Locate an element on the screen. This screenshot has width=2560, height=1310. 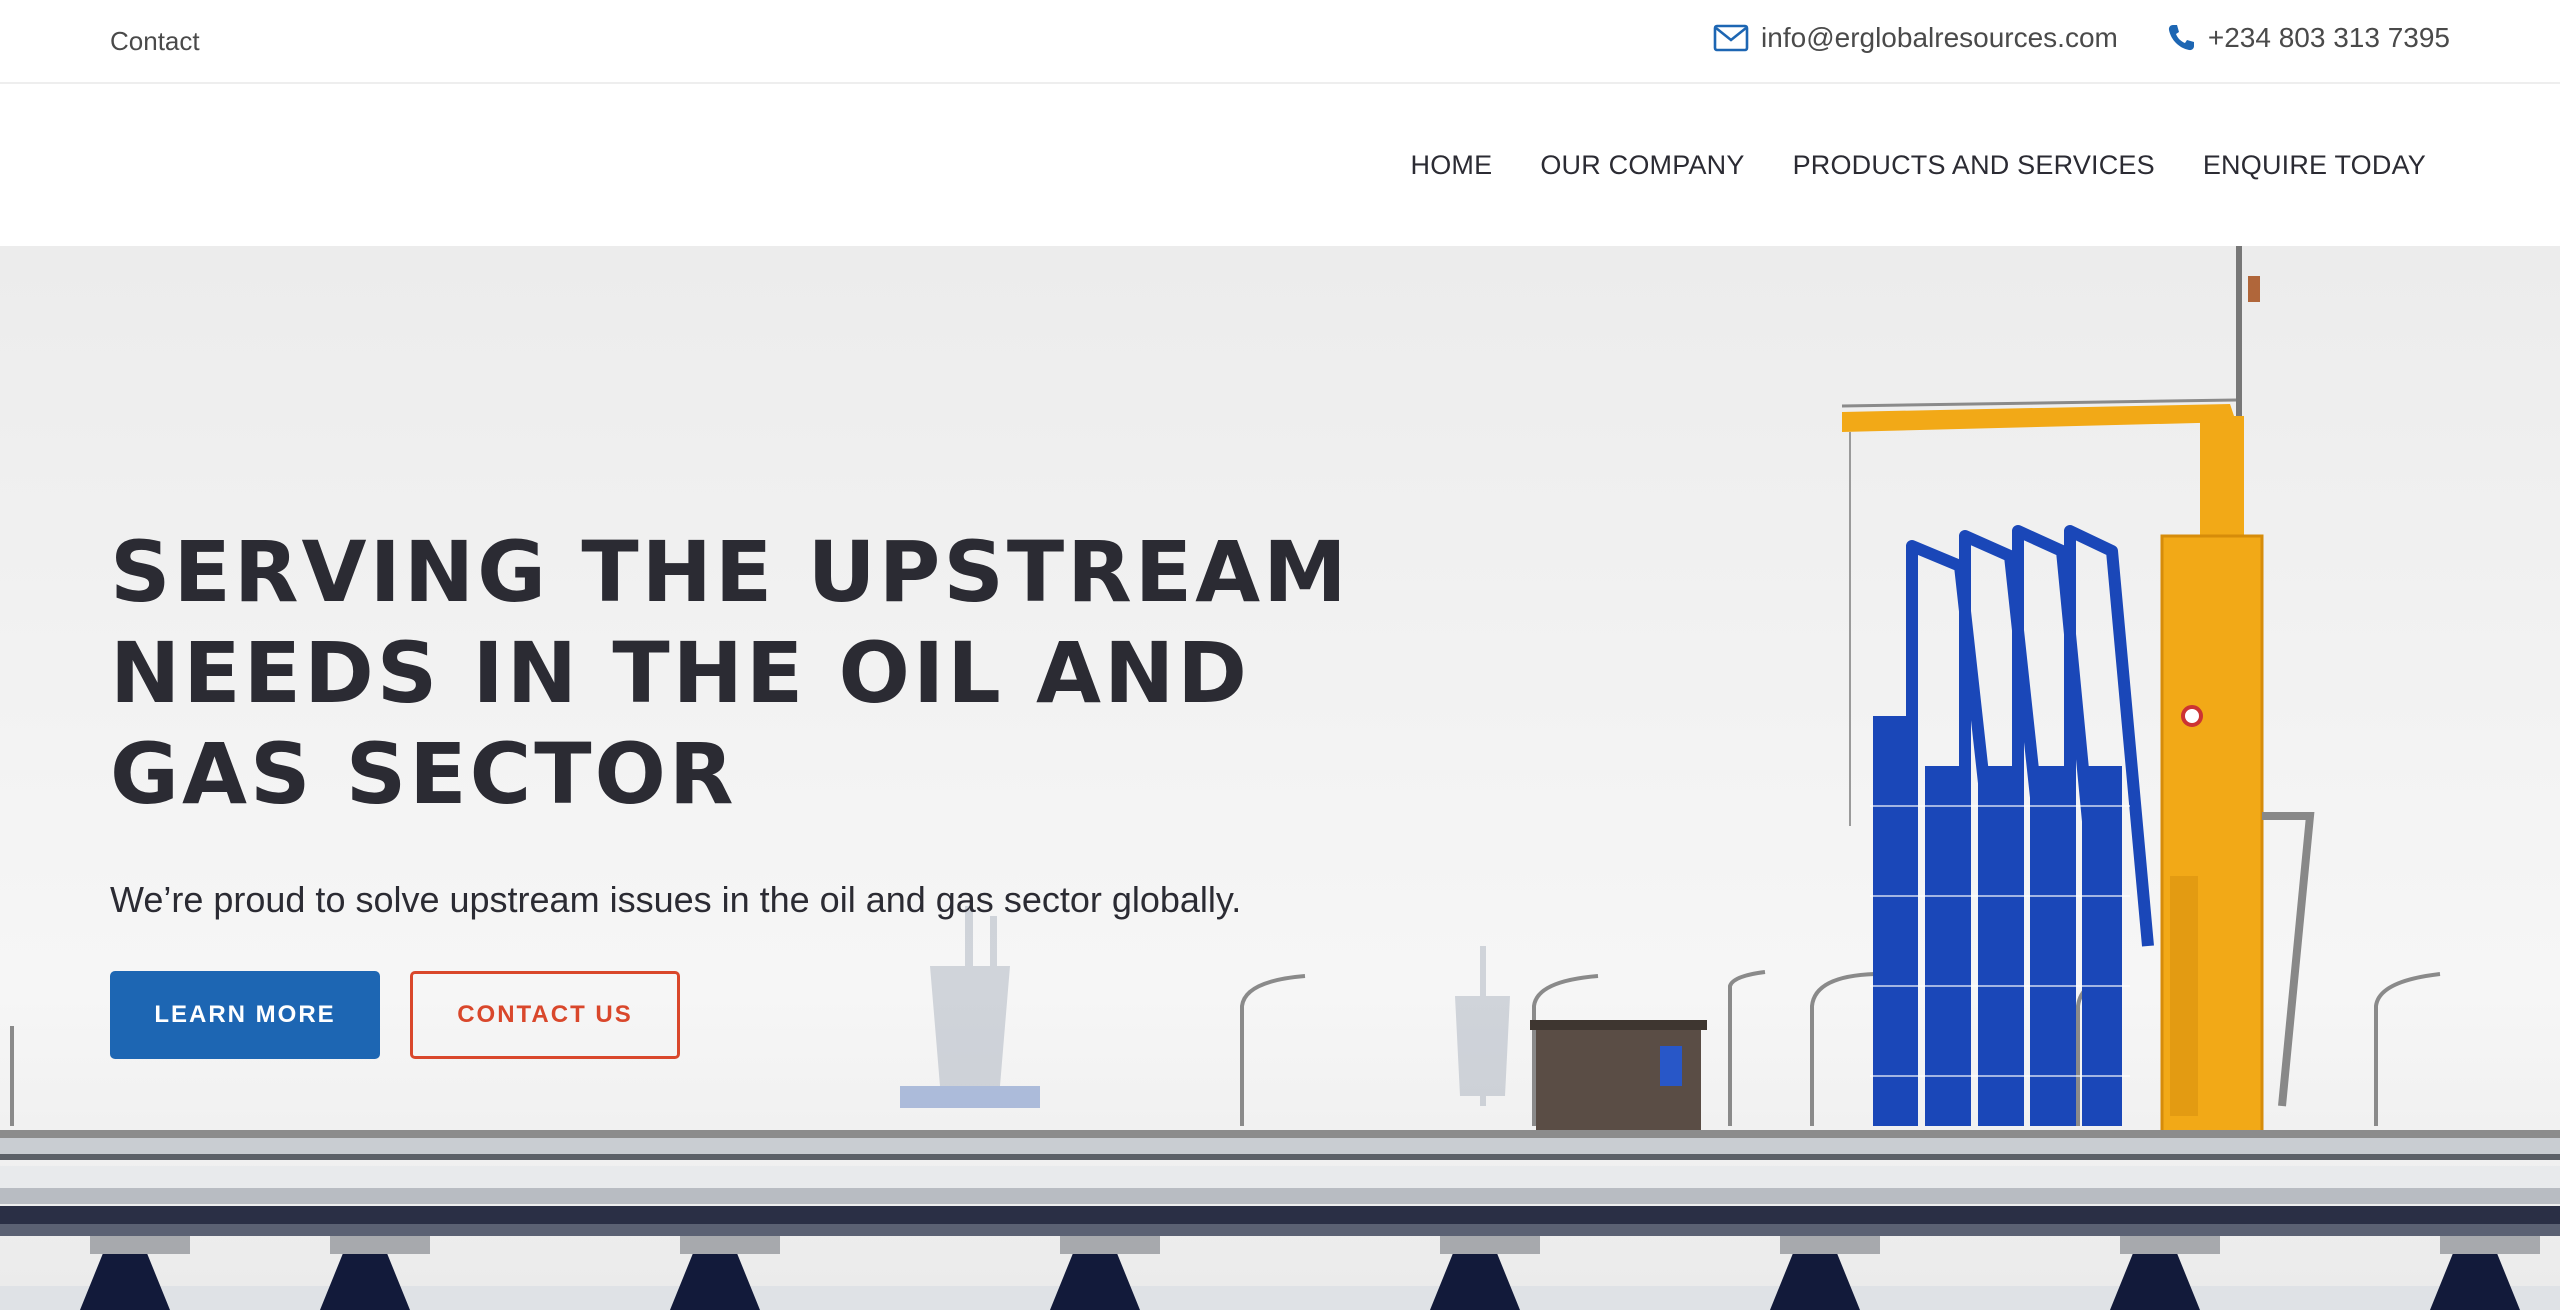
hero-buttons: LEARN MORE CONTACT US is located at coordinates (730, 1015).